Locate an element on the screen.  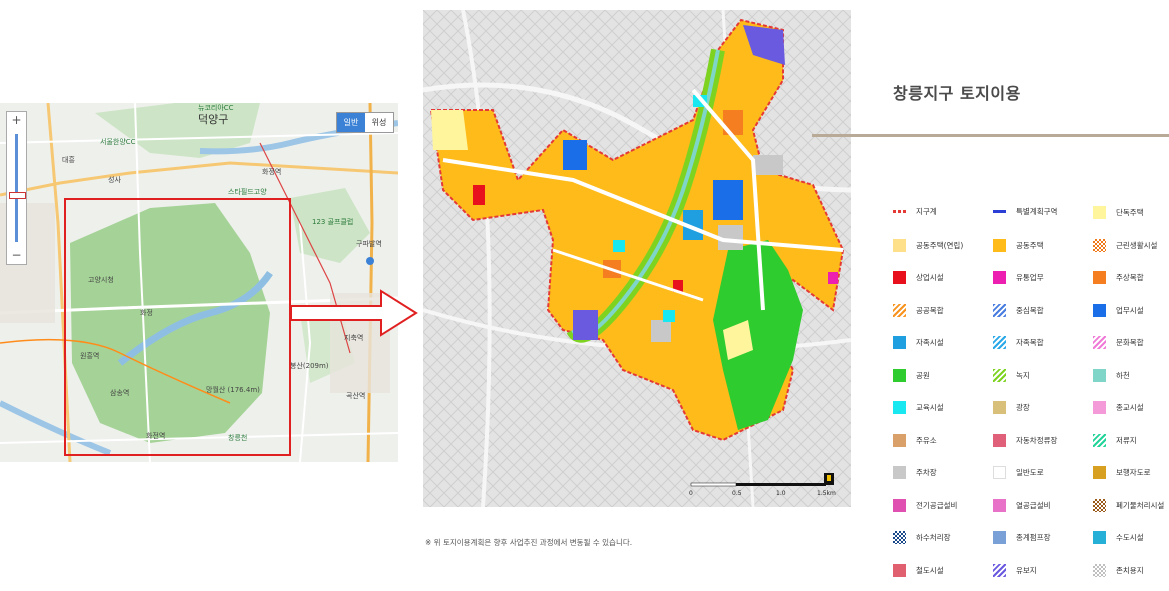
legend-item: 공원 is located at coordinates (911, 375).